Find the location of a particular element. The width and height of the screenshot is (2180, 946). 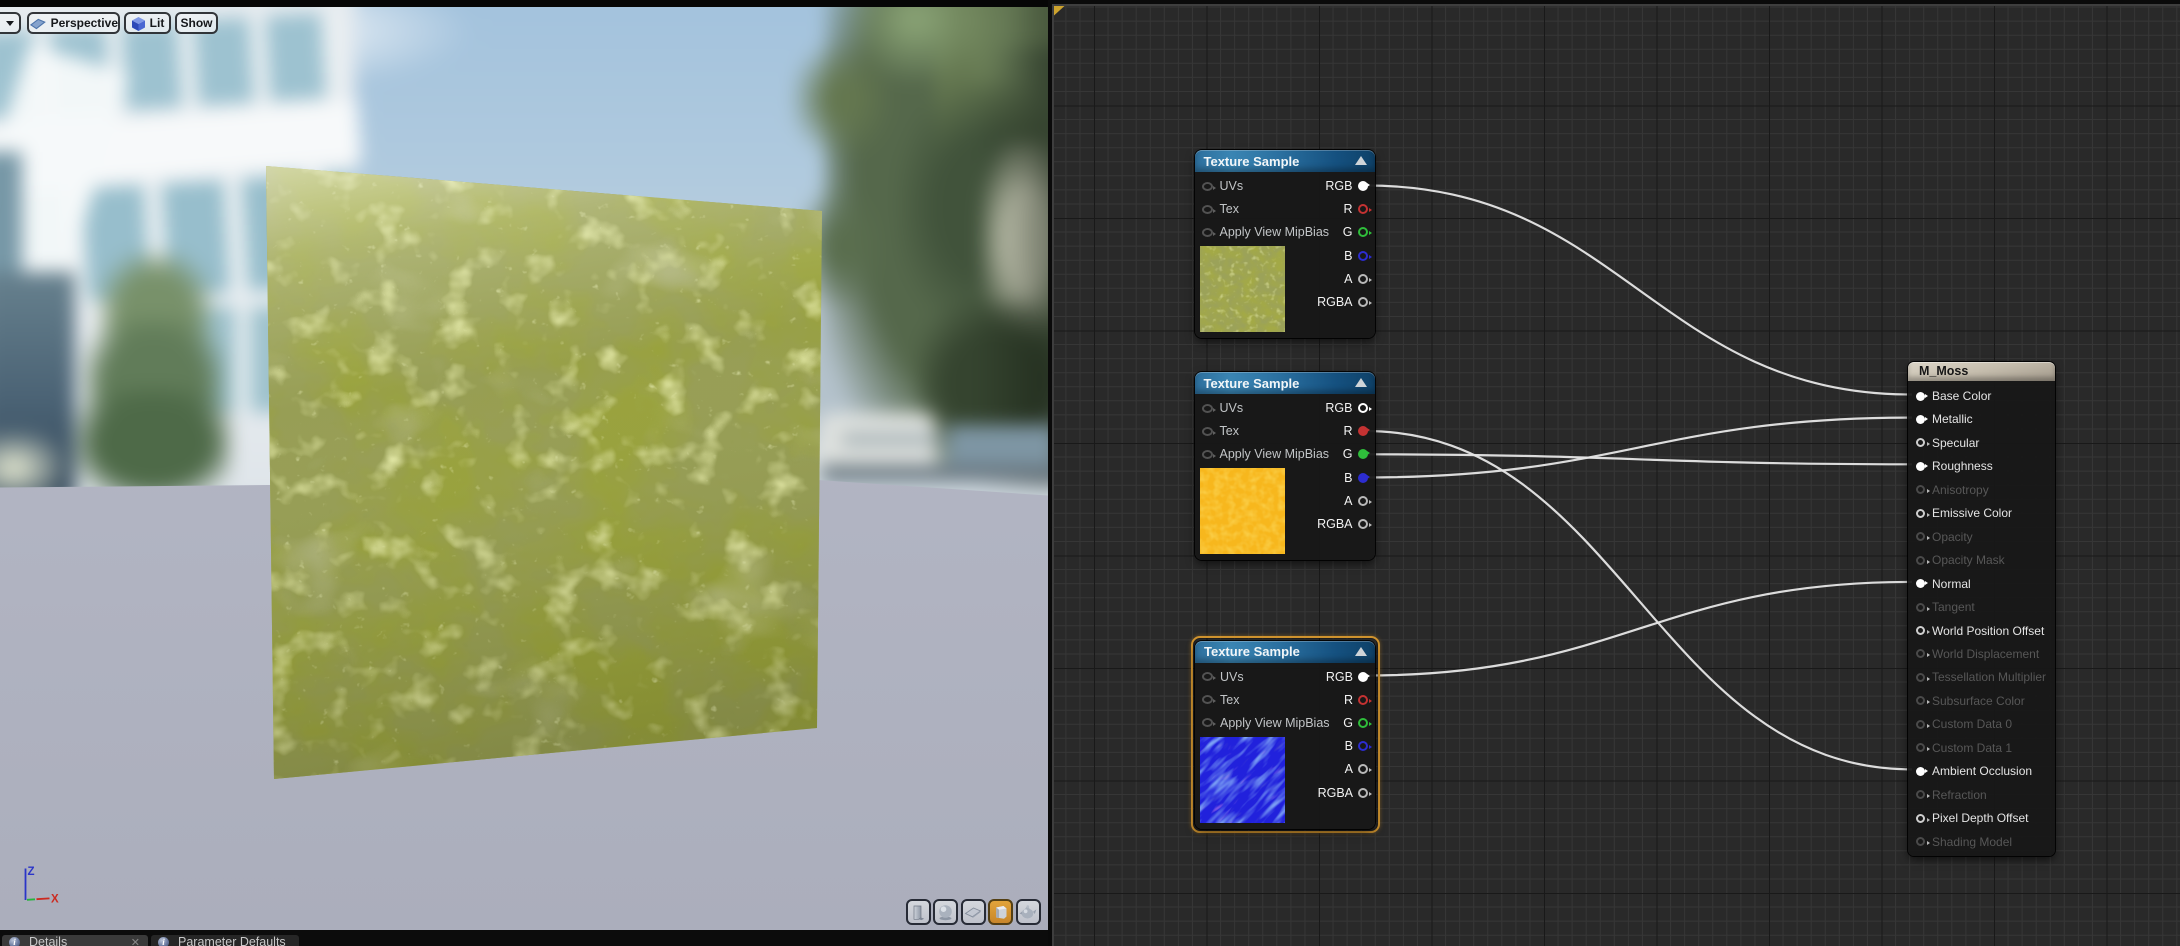

svg-text: X is located at coordinates (55, 900).